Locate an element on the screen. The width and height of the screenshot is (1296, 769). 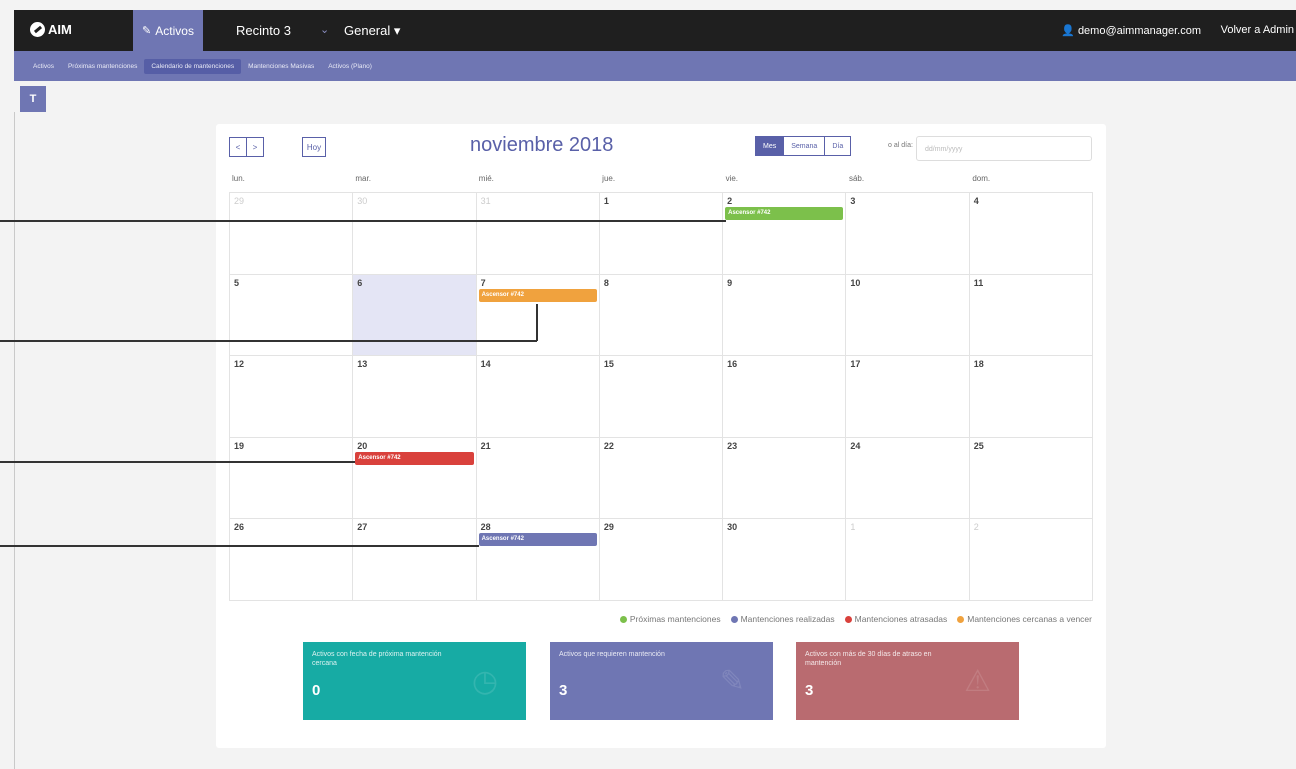
day-cell: 31 is located at coordinates (538, 234).